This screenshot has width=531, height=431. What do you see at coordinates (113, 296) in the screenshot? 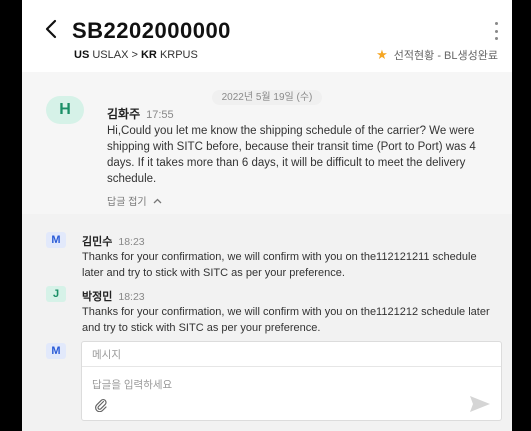
I see `reply-author: 박정민 18:23` at bounding box center [113, 296].